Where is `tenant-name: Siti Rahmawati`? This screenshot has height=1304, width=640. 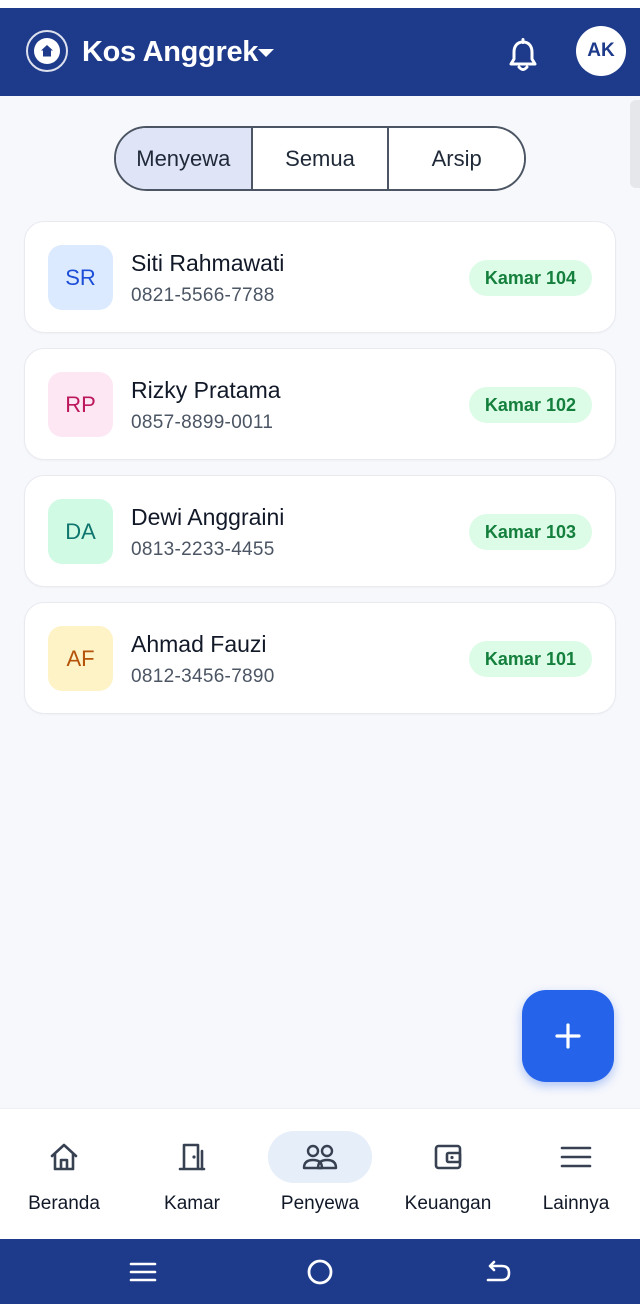
tenant-name: Siti Rahmawati is located at coordinates (208, 263).